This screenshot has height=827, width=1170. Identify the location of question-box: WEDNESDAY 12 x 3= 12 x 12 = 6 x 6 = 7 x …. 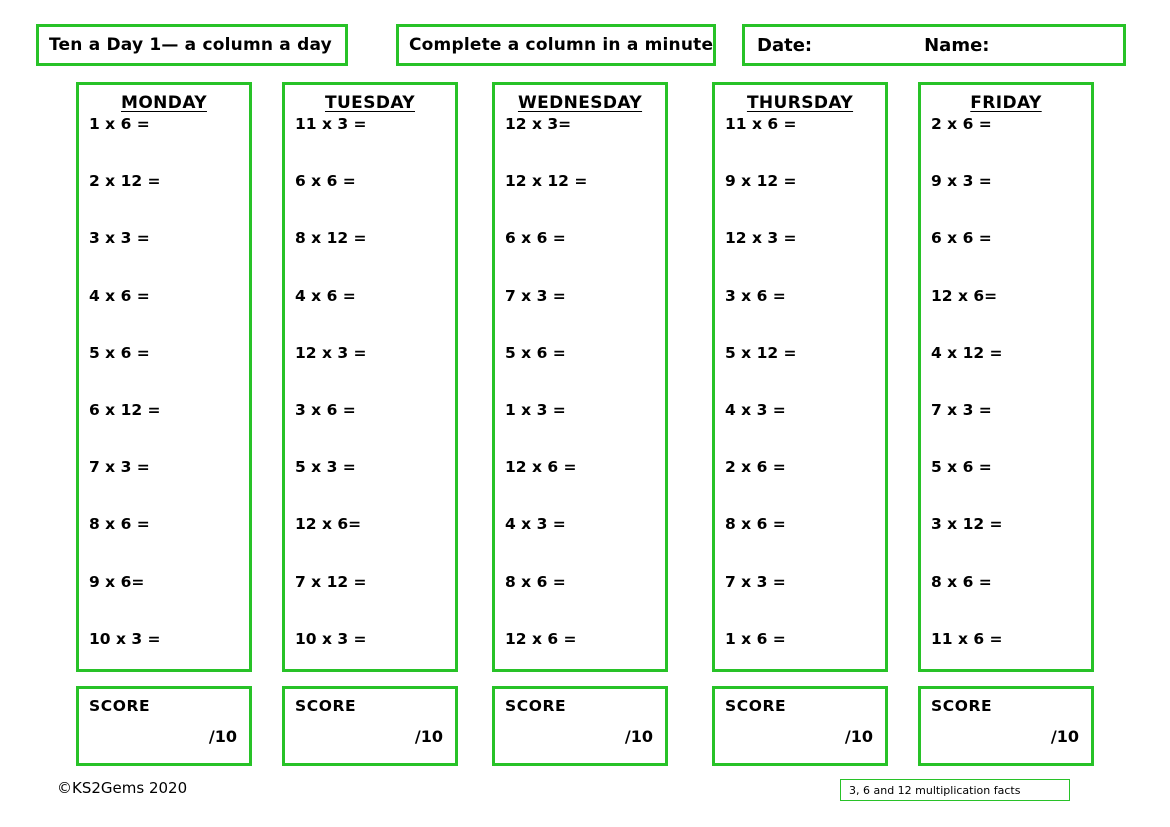
(580, 377).